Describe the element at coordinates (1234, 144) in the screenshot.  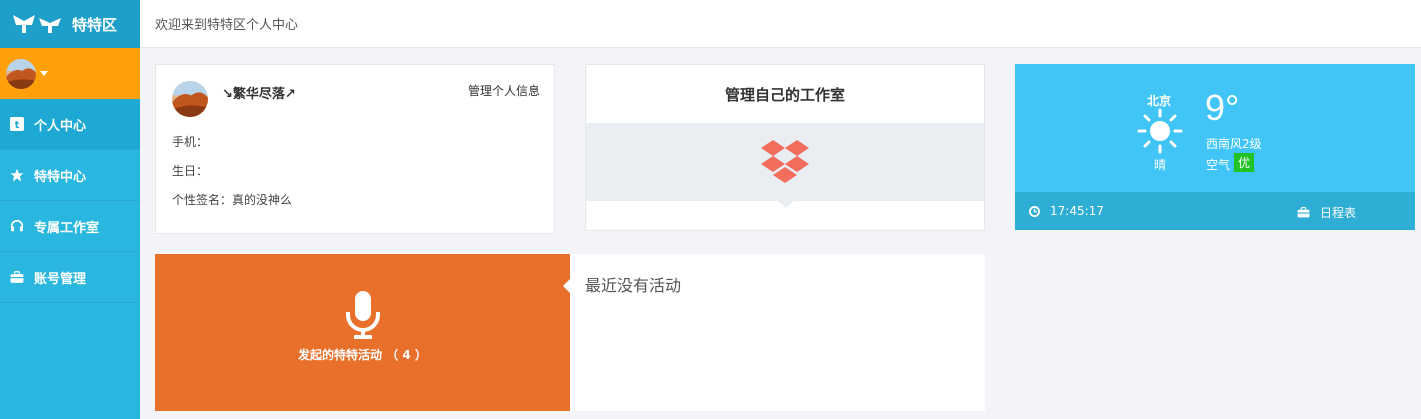
I see `weather-wind: 西南风2级` at that location.